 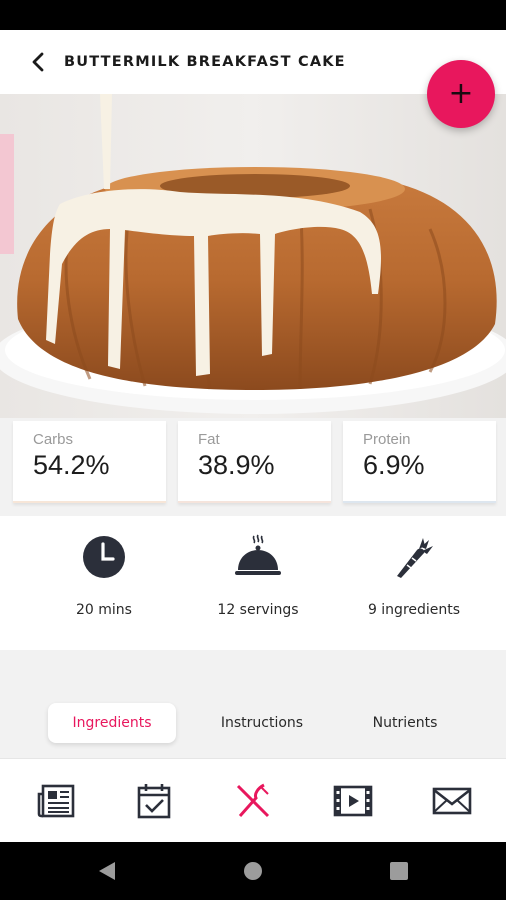 I want to click on fork-knife-icon, so click(x=253, y=800).